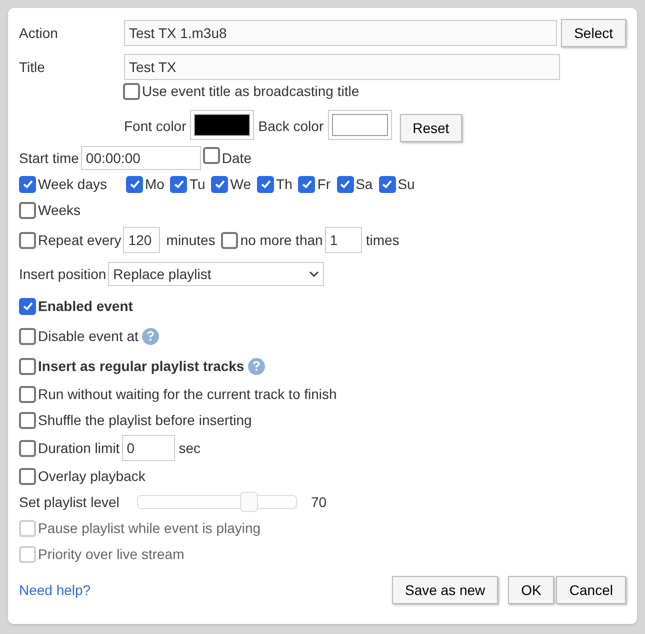 This screenshot has width=645, height=634. What do you see at coordinates (155, 126) in the screenshot?
I see `color-label: Font color` at bounding box center [155, 126].